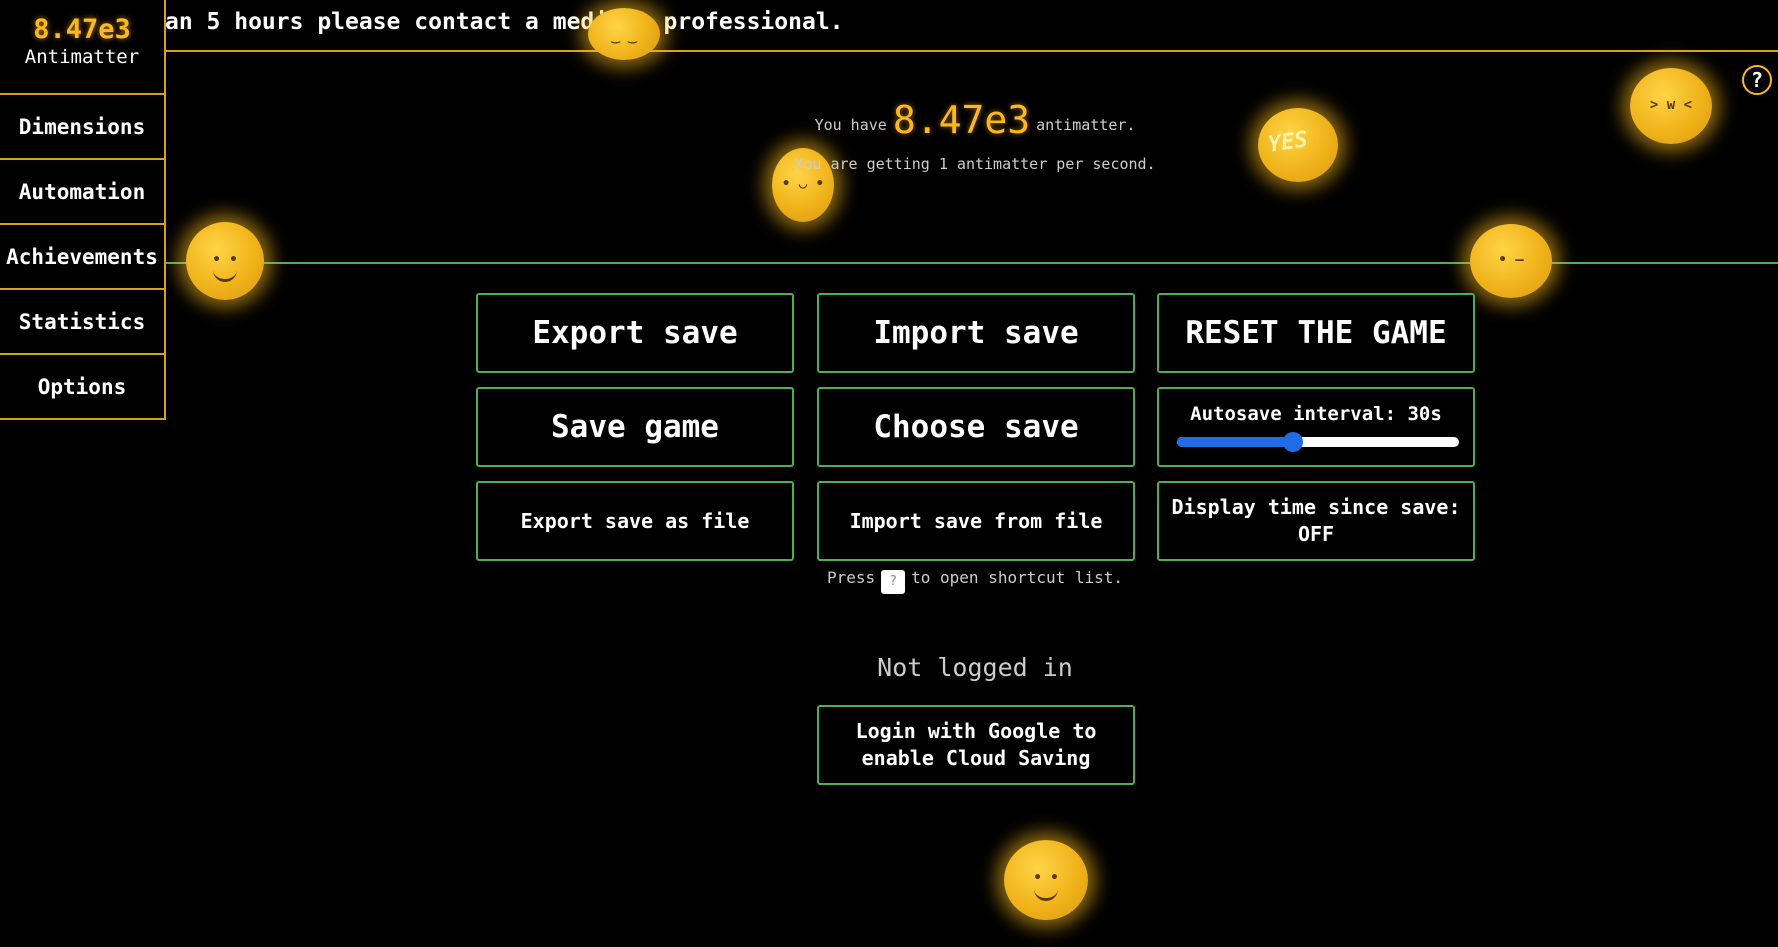 The image size is (1778, 947). What do you see at coordinates (1316, 427) in the screenshot?
I see `autosave-interval-control: Autosave interval: 30s` at bounding box center [1316, 427].